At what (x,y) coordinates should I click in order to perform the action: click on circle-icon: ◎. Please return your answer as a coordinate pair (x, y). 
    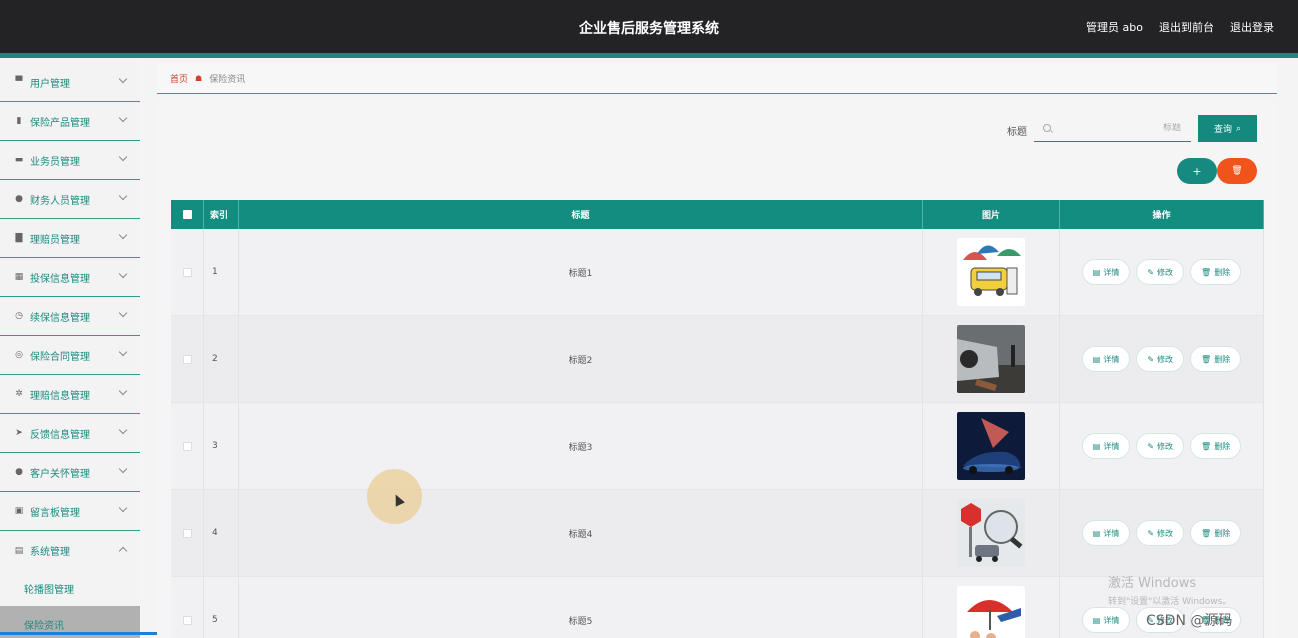
    Looking at the image, I should click on (19, 355).